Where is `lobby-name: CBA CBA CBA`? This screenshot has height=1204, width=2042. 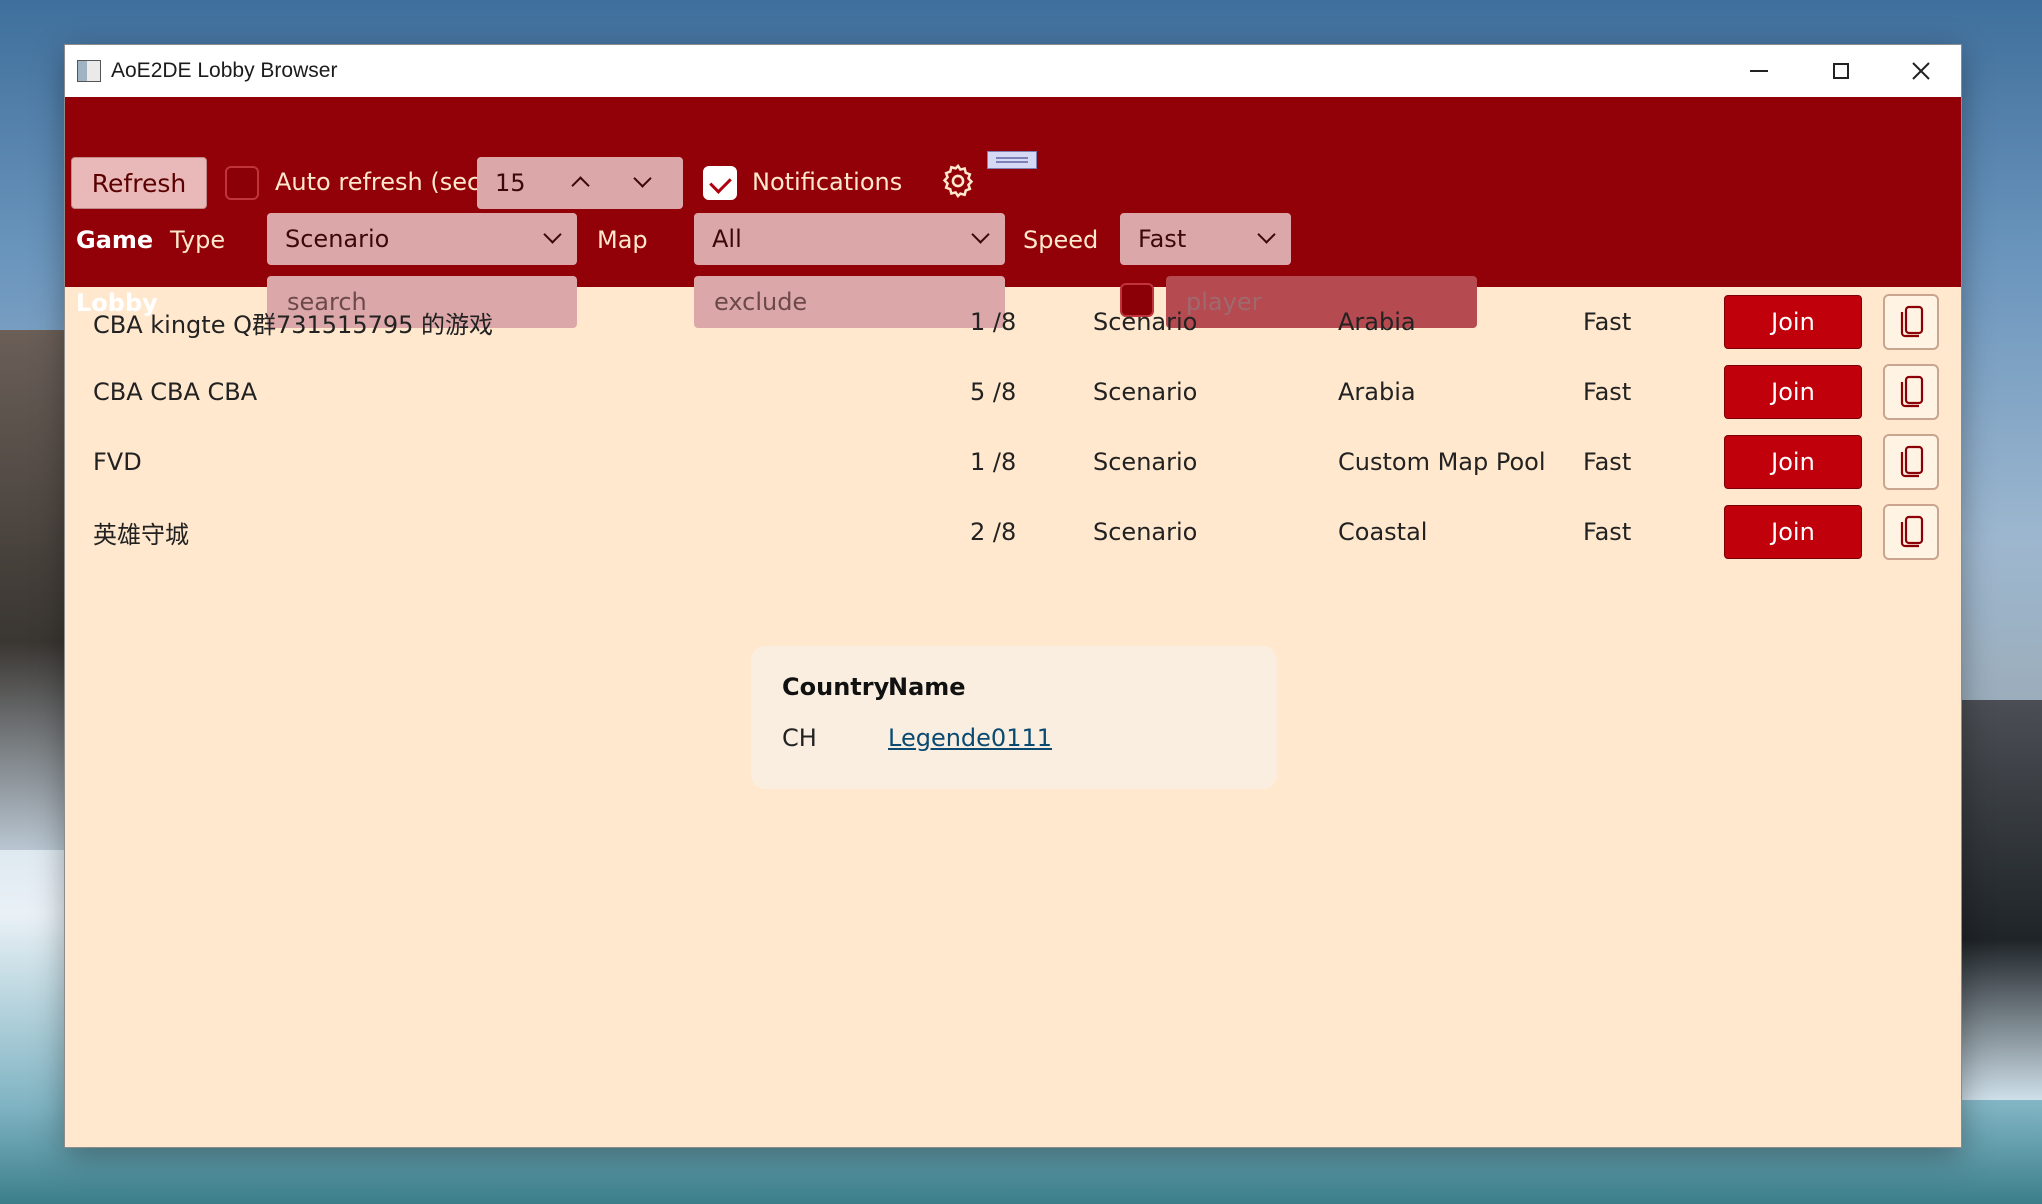
lobby-name: CBA CBA CBA is located at coordinates (175, 392).